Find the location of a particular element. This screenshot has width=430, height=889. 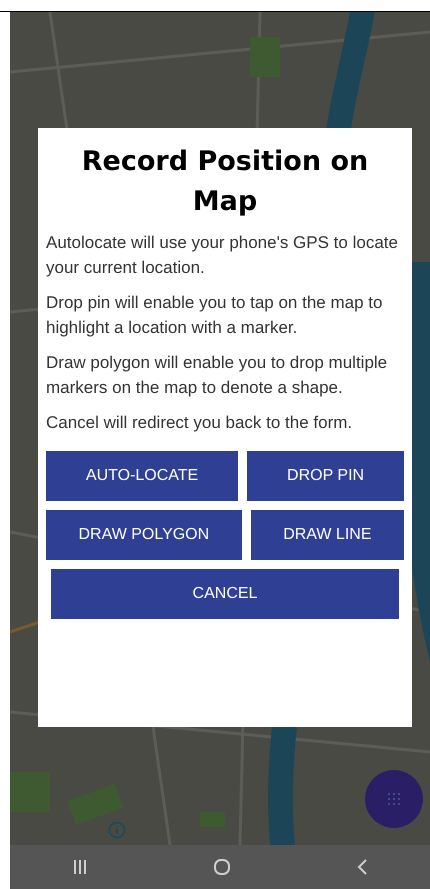

instruction-text: Autolocate will use your phone's GPS to locate your current location. is located at coordinates (222, 255).